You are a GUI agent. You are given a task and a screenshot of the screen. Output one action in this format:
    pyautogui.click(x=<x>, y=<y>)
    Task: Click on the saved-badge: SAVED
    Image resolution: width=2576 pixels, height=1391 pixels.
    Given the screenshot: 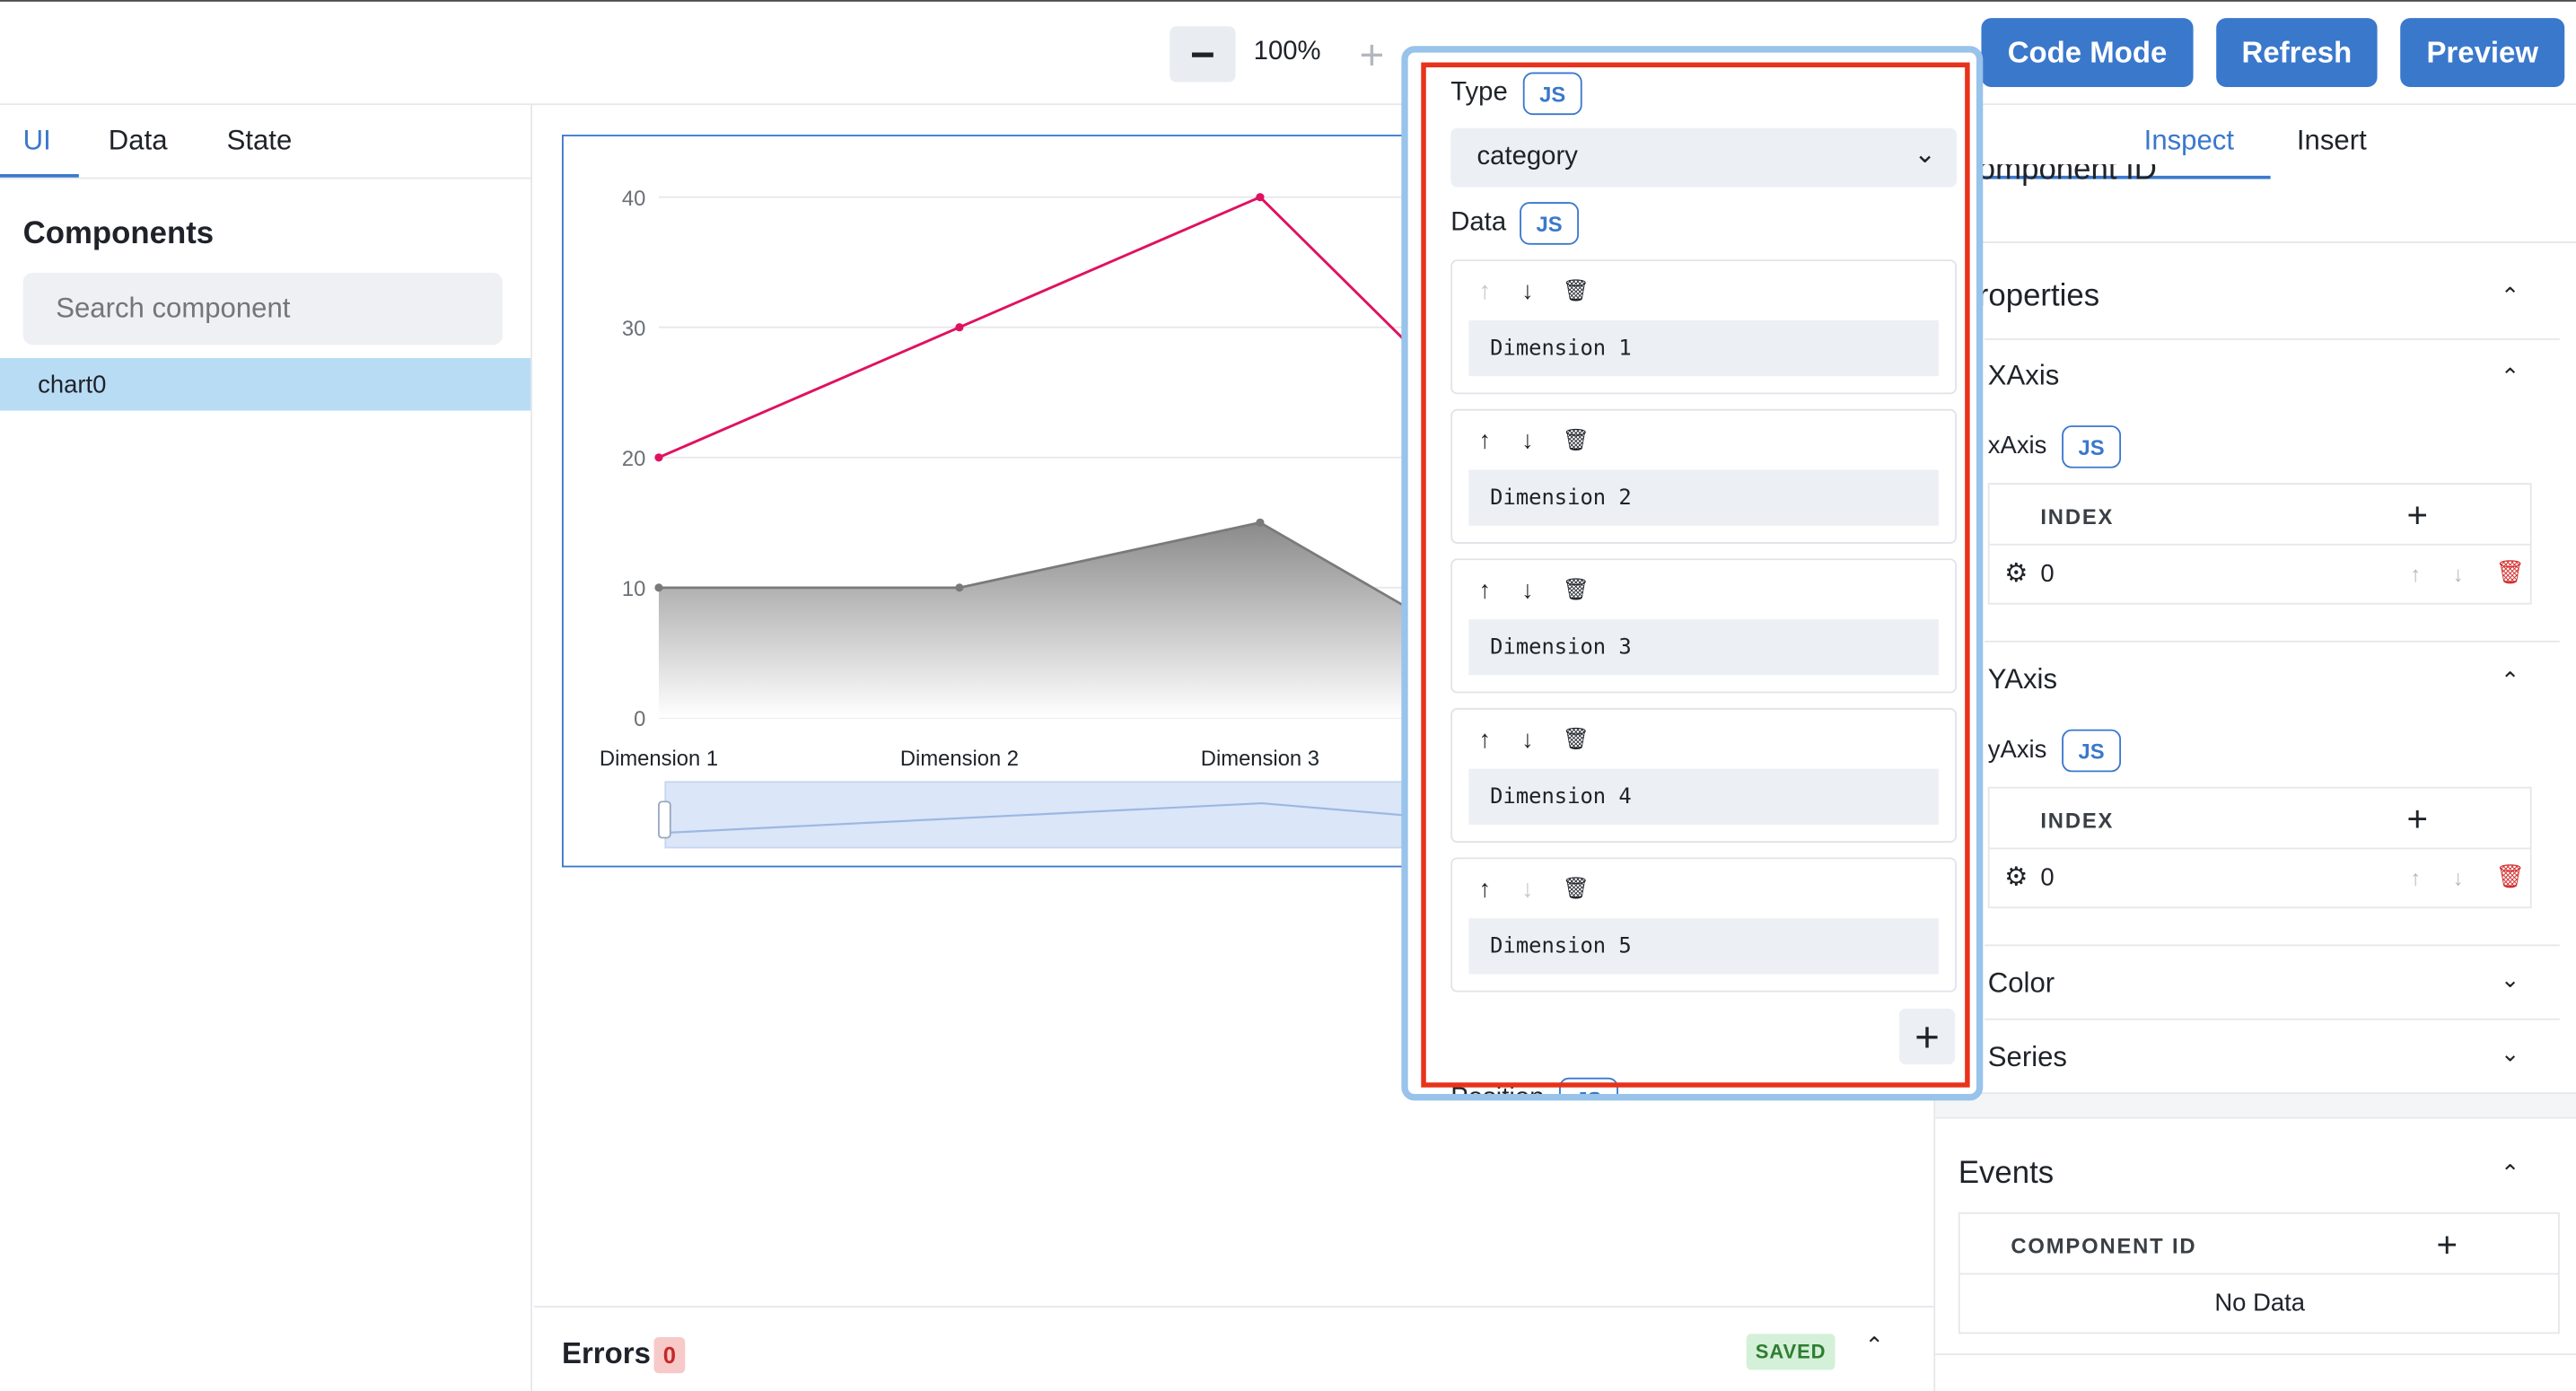 What is the action you would take?
    pyautogui.click(x=1791, y=1352)
    